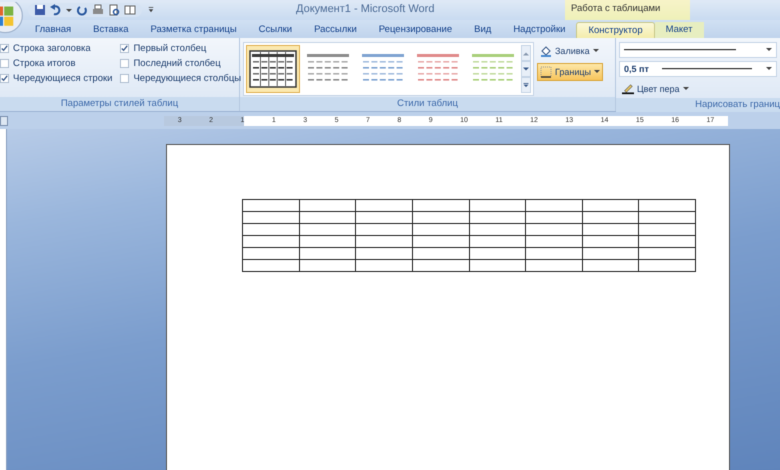 The image size is (780, 470). I want to click on ribbon-tab: Рассылки, so click(335, 30).